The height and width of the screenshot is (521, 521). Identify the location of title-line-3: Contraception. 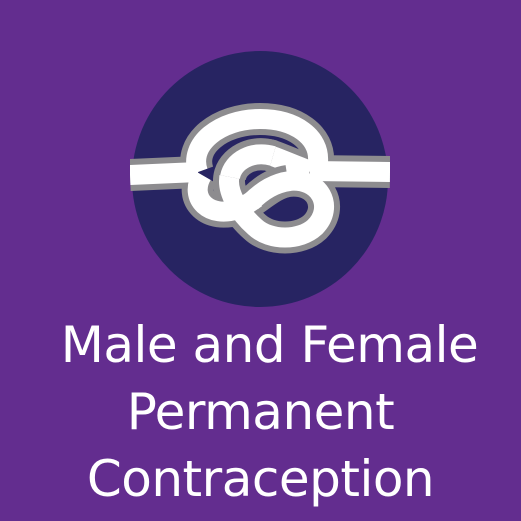
(260, 479).